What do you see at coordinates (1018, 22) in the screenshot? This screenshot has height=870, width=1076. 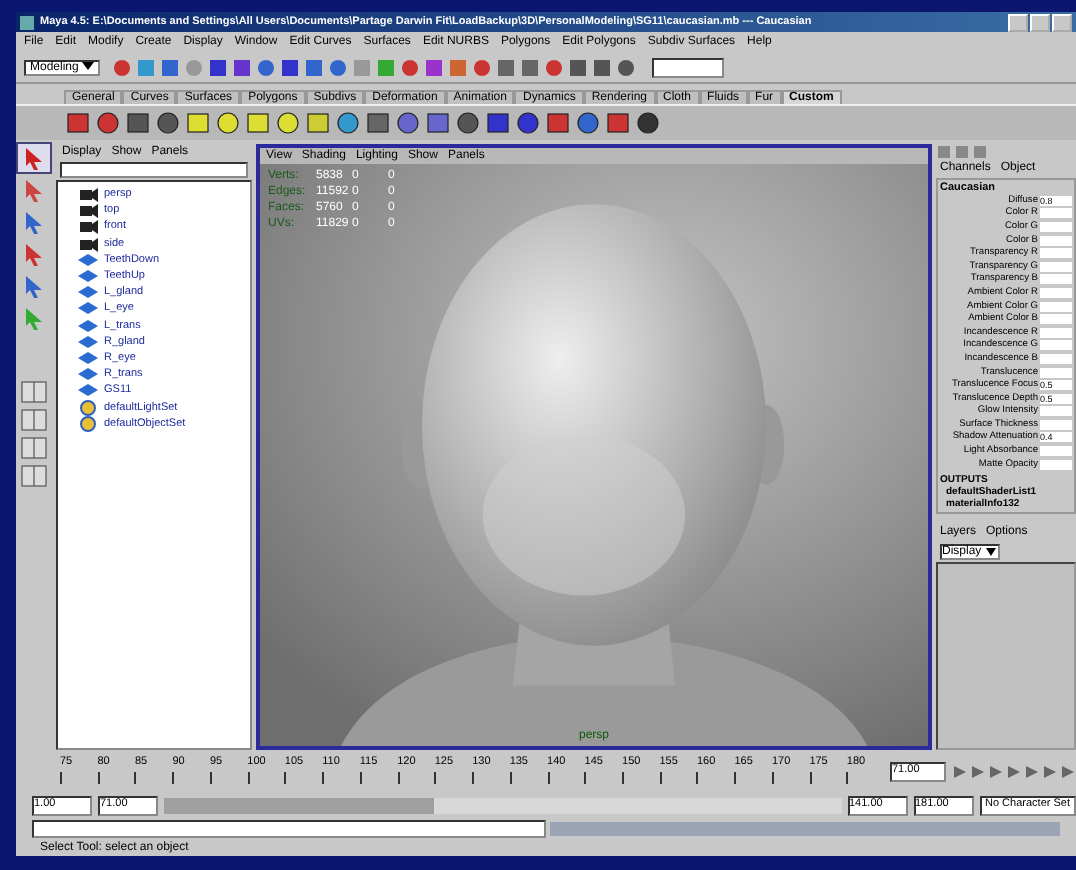 I see `minimize-button` at bounding box center [1018, 22].